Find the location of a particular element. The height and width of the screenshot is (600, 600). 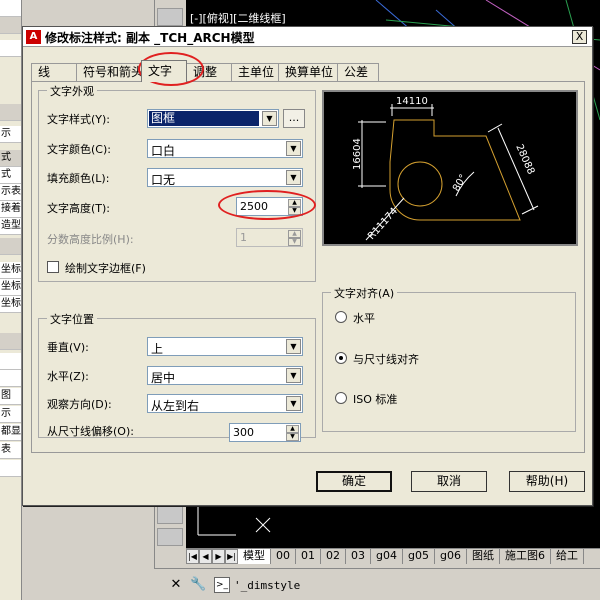

tab-lines: 线 is located at coordinates (54, 72).